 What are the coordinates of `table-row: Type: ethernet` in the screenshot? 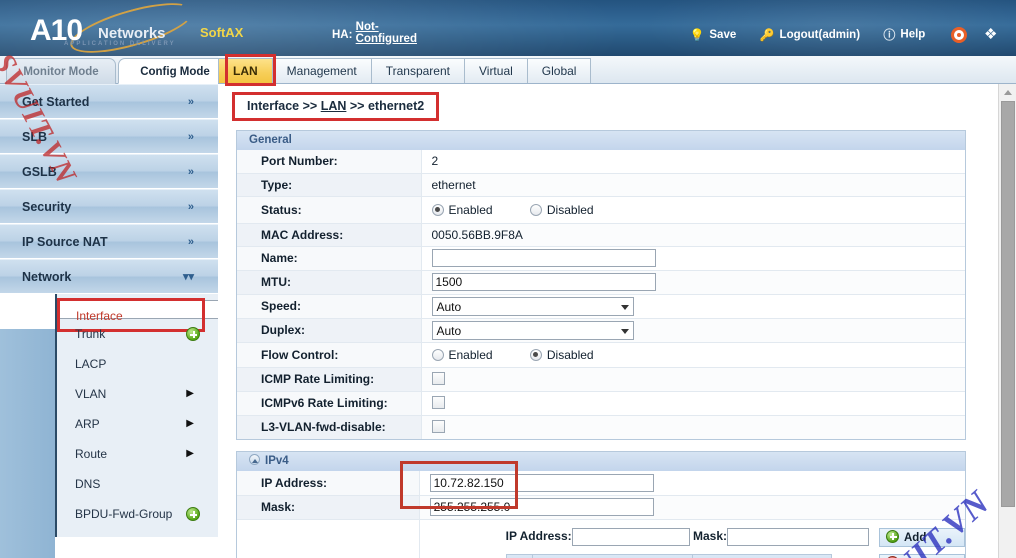 It's located at (601, 185).